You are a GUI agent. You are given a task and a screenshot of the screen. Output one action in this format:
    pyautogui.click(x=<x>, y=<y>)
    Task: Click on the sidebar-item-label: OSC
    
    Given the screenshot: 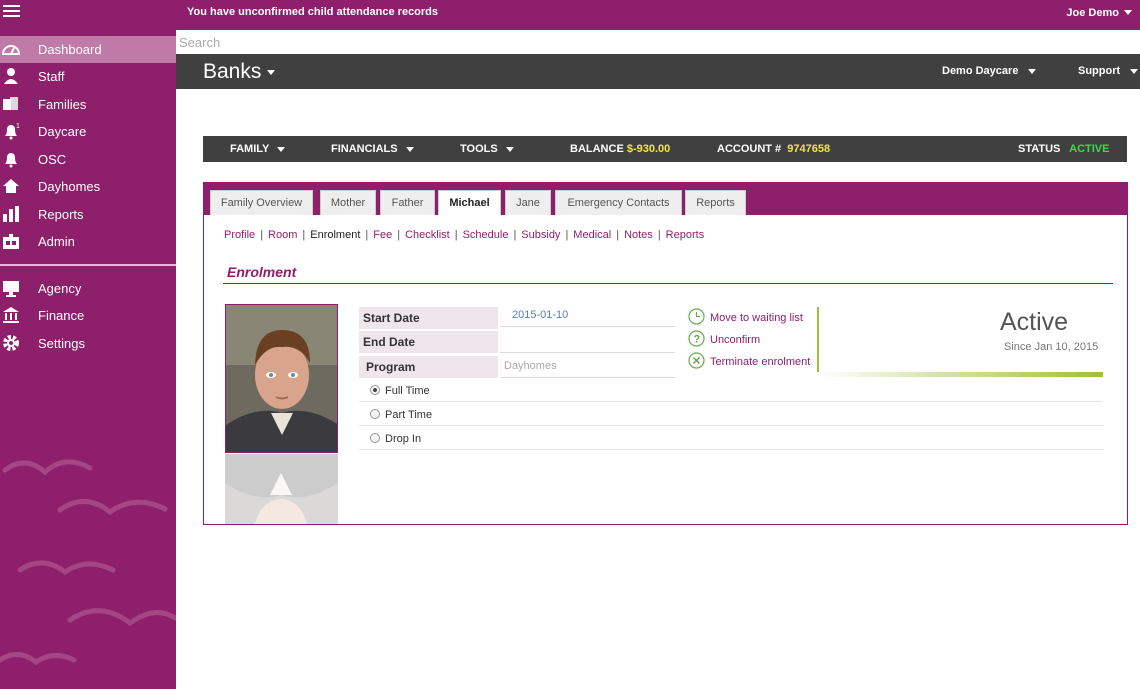 What is the action you would take?
    pyautogui.click(x=52, y=159)
    